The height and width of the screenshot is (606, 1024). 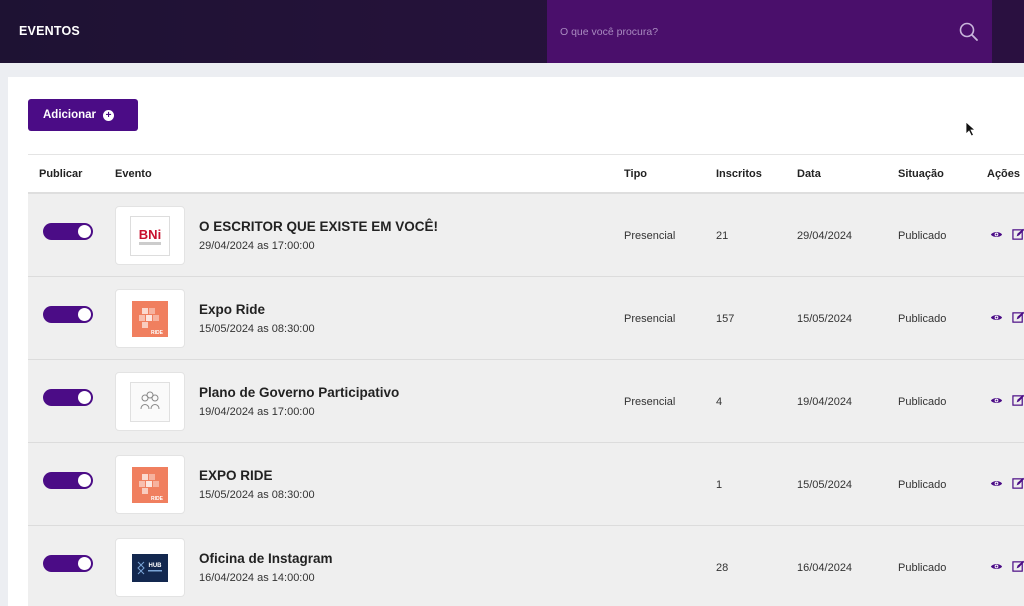 I want to click on mouse-cursor-icon, so click(x=971, y=129).